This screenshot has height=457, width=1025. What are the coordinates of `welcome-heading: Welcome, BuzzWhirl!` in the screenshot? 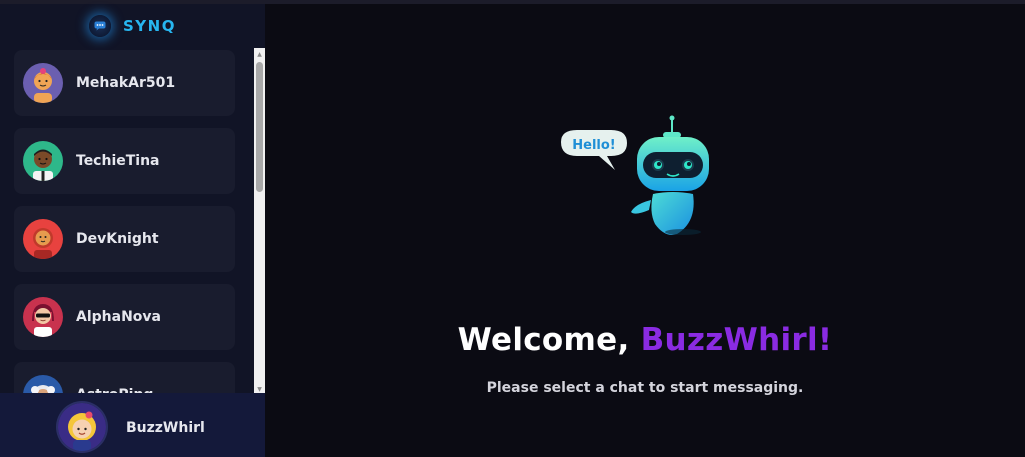 It's located at (645, 340).